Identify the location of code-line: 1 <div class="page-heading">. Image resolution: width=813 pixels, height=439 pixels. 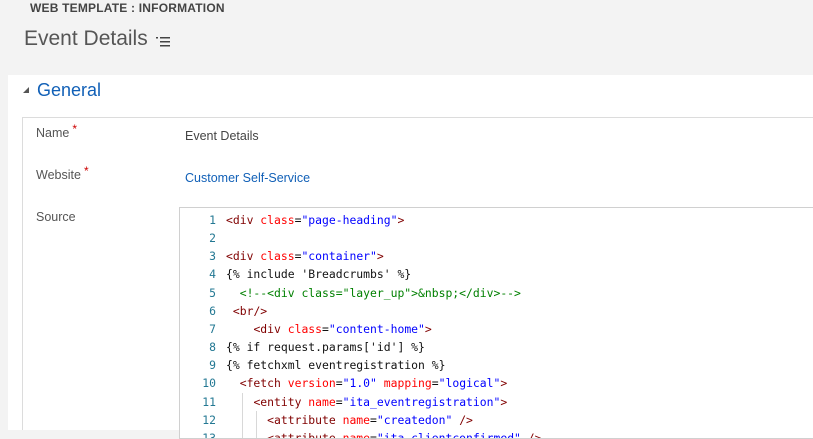
(496, 220).